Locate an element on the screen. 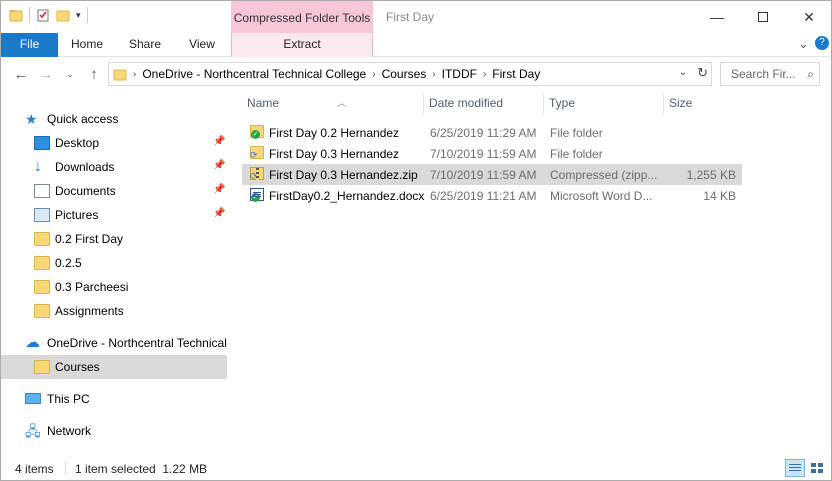  details-view-button is located at coordinates (795, 468).